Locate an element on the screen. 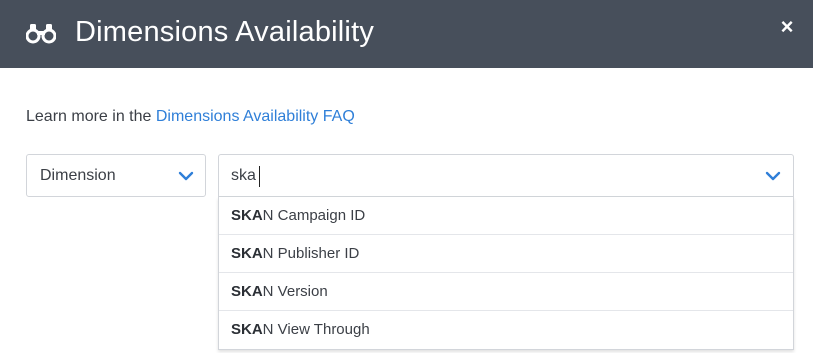 This screenshot has width=813, height=353. option-rest: N Version is located at coordinates (295, 291).